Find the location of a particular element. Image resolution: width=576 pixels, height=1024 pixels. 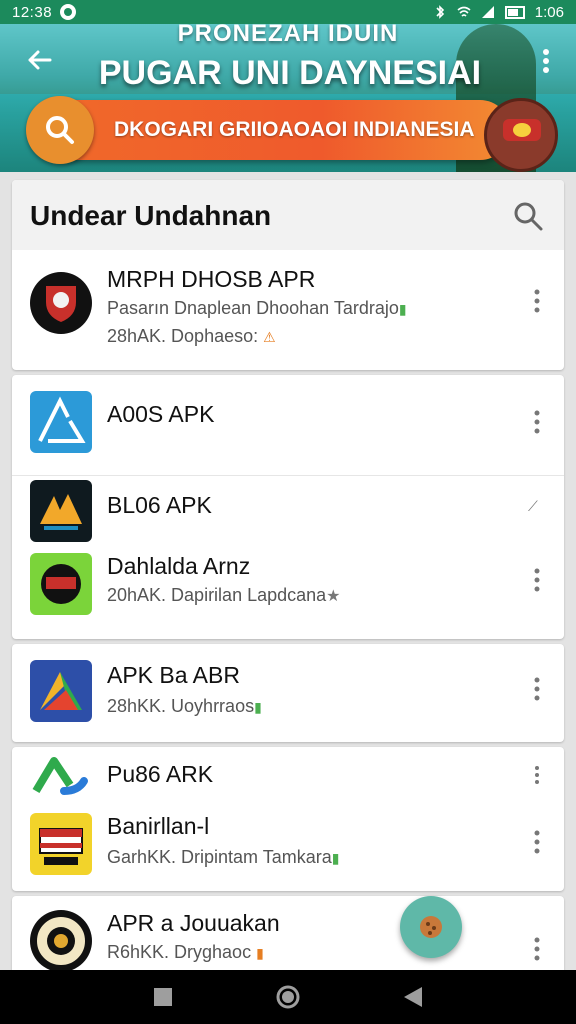

home-button is located at coordinates (288, 997).